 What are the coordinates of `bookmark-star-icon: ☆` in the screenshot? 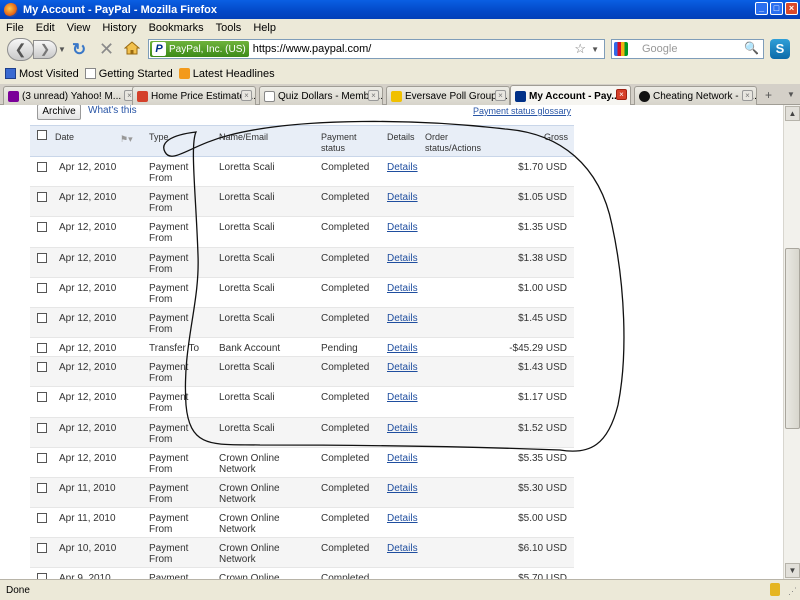 It's located at (580, 49).